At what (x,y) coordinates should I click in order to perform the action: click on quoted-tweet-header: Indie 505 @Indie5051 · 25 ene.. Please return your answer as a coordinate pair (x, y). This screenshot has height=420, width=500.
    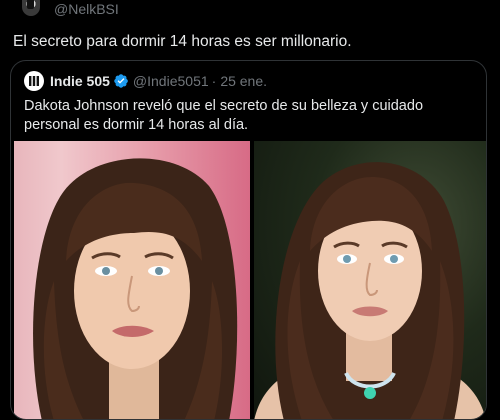
    Looking at the image, I should click on (145, 81).